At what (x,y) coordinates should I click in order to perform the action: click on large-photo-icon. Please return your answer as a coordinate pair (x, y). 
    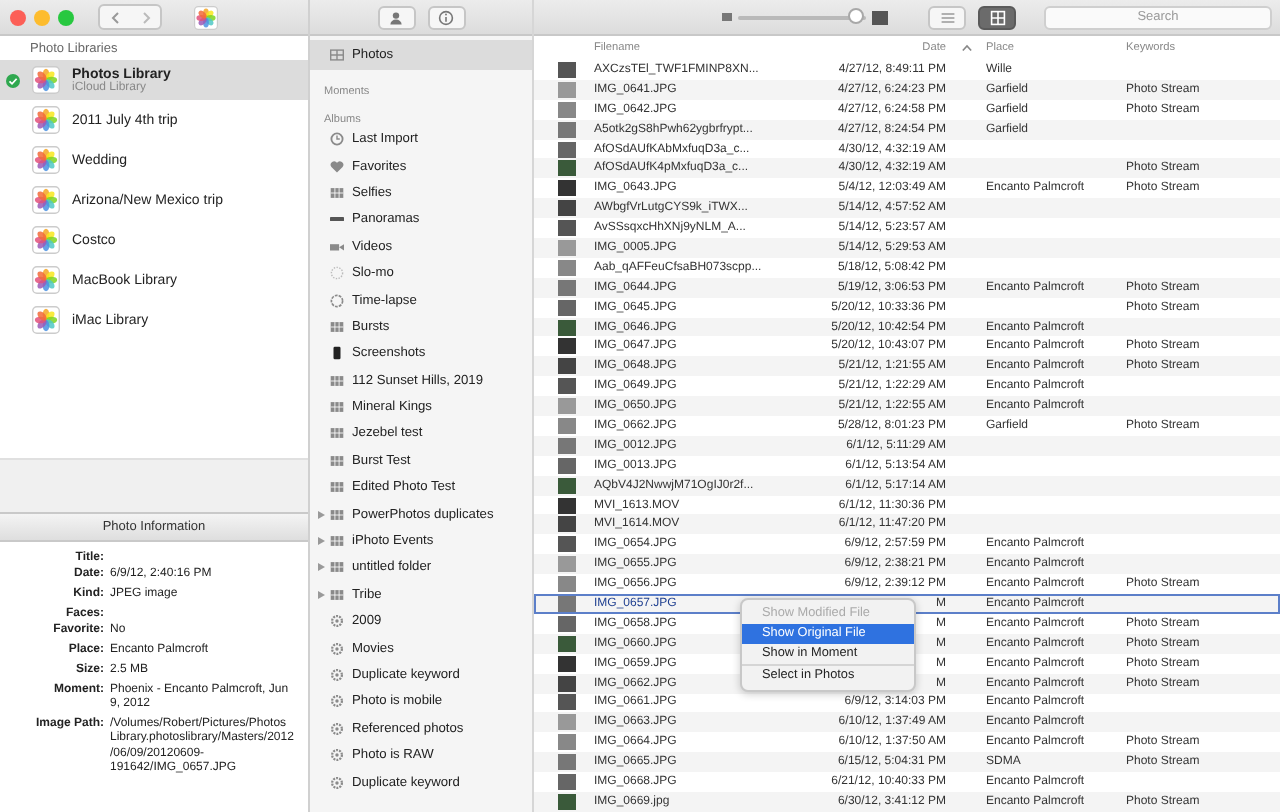
    Looking at the image, I should click on (880, 17).